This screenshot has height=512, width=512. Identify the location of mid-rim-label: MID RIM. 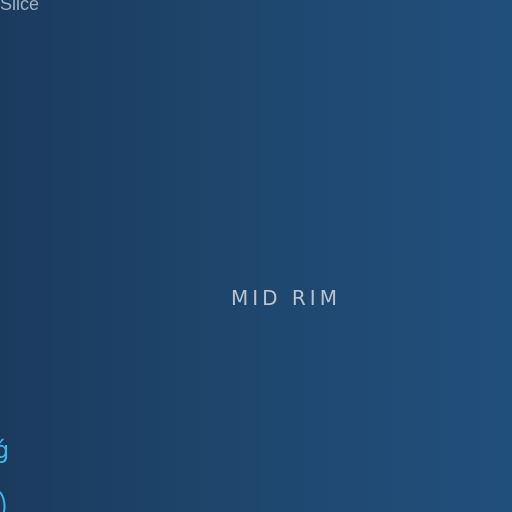
(286, 298).